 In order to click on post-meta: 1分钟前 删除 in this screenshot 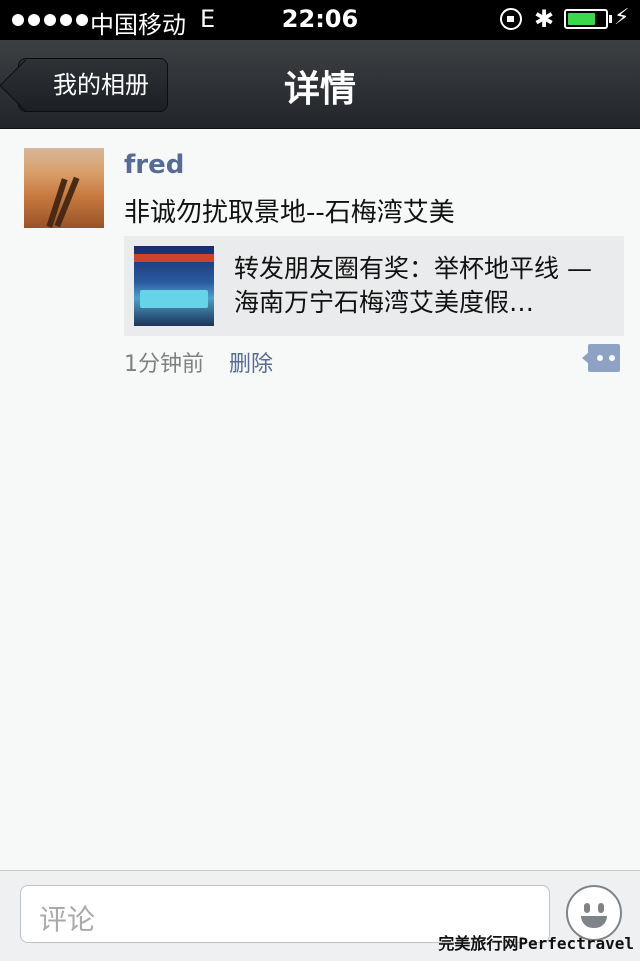, I will do `click(198, 362)`.